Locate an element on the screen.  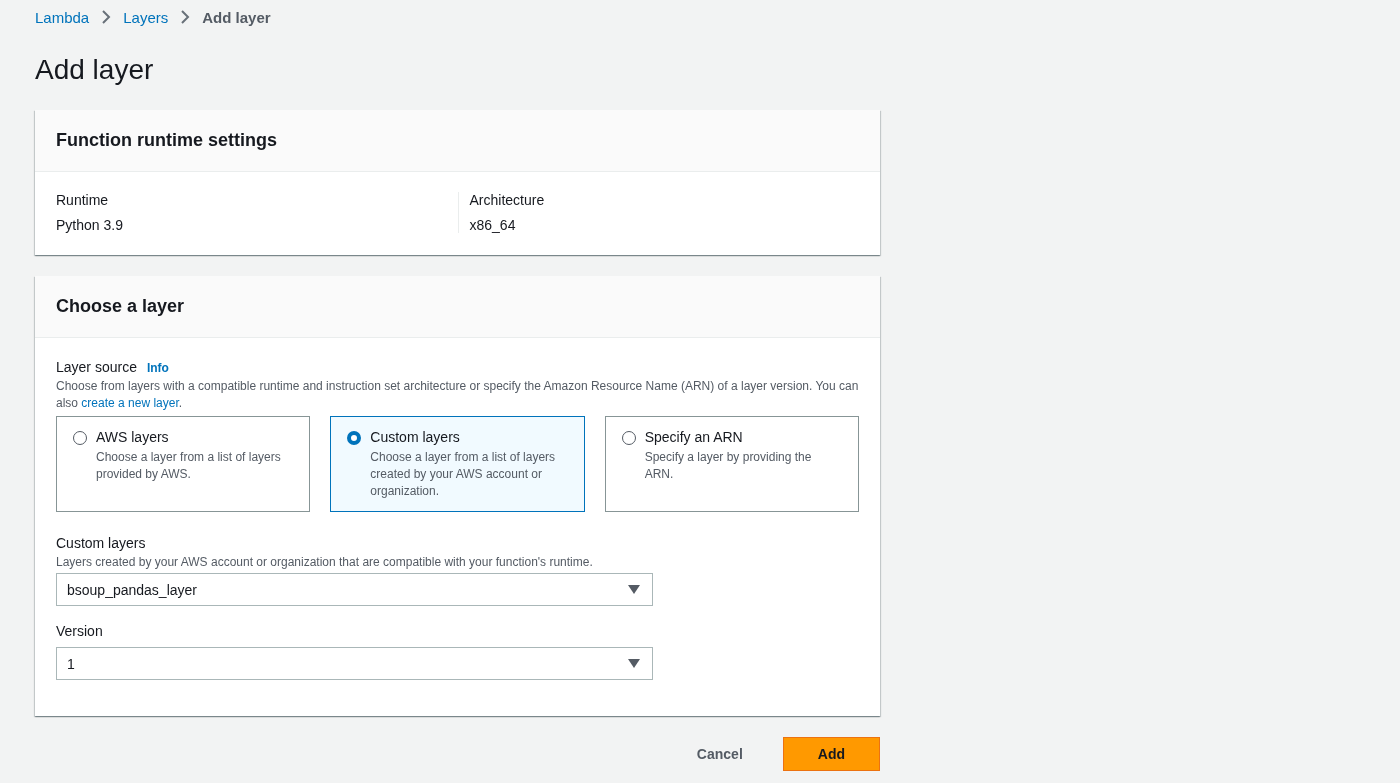
field-label: Architecture is located at coordinates (507, 200).